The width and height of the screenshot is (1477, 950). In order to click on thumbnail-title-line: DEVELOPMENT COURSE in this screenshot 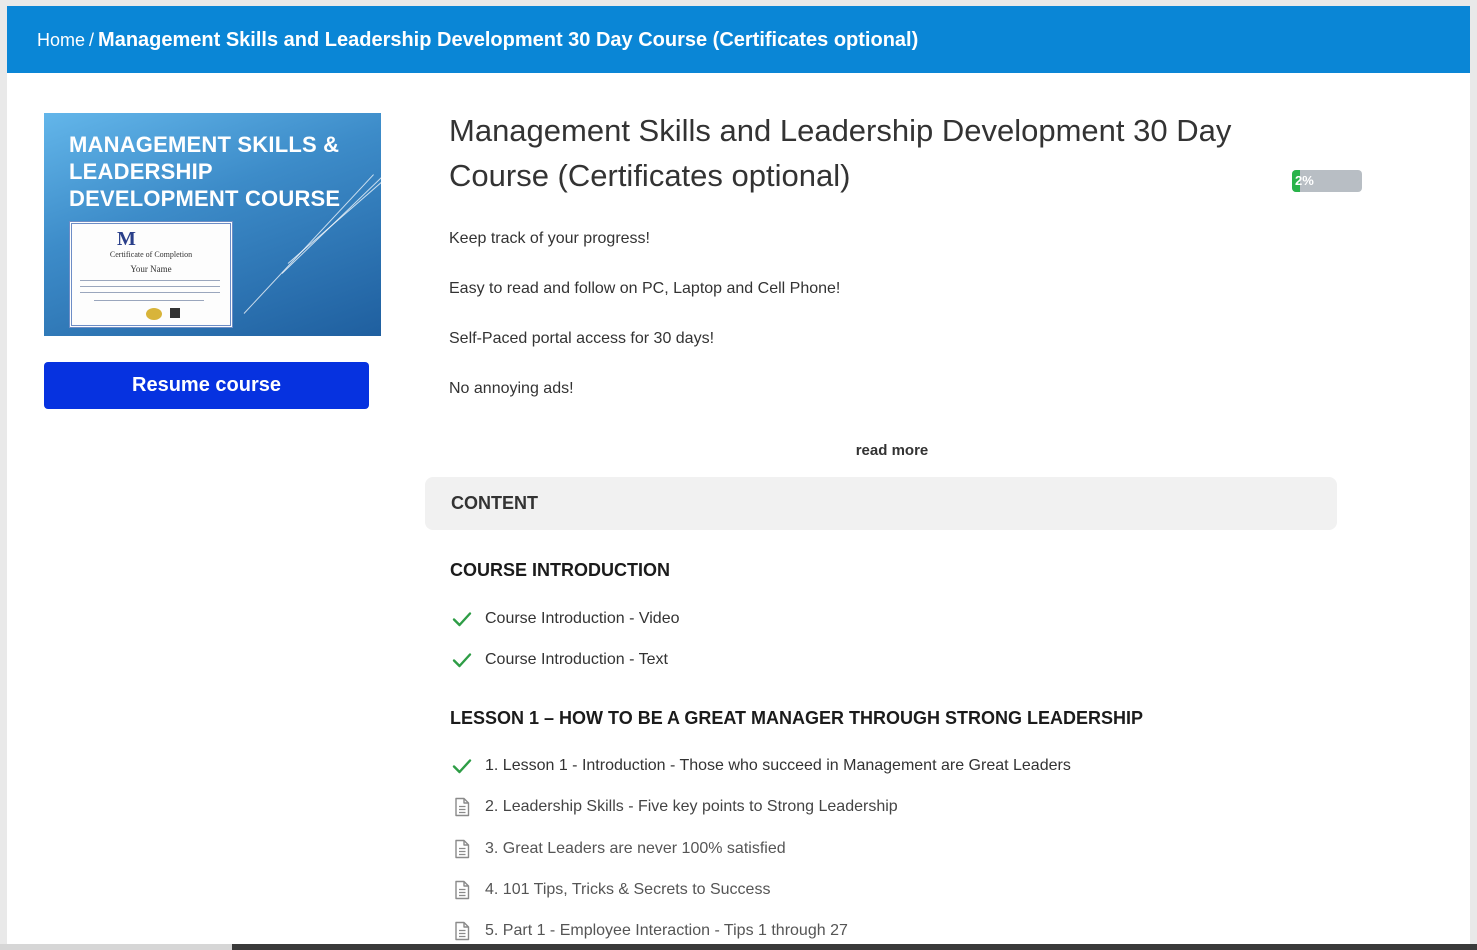, I will do `click(205, 198)`.